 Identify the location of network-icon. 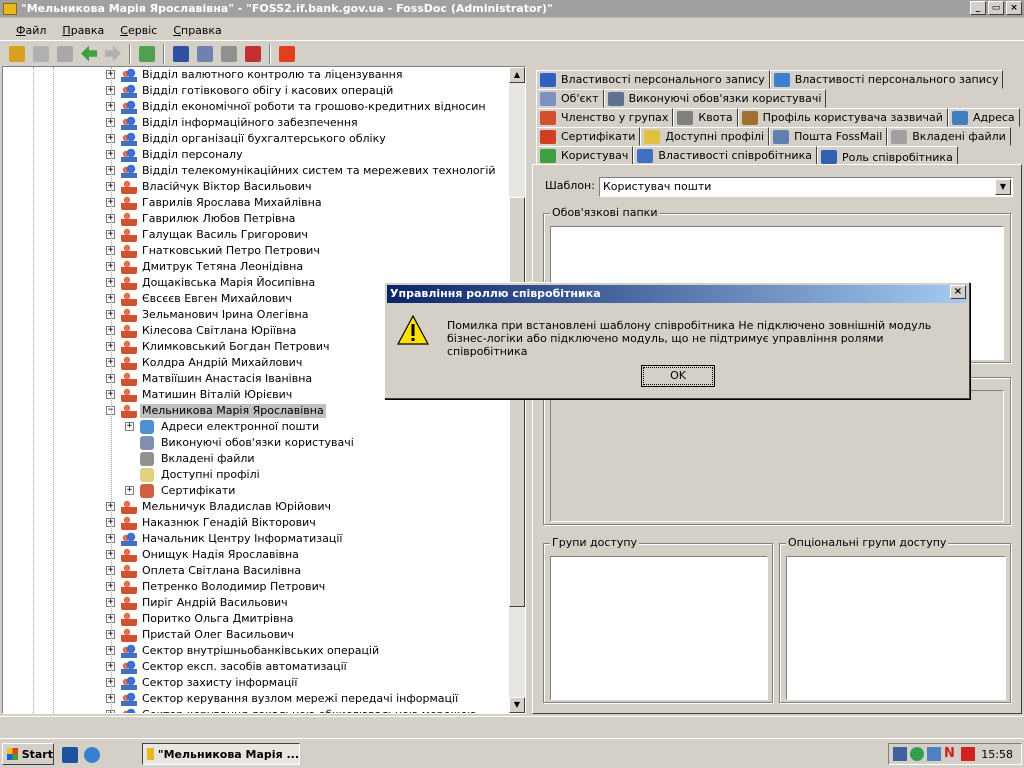
(900, 754).